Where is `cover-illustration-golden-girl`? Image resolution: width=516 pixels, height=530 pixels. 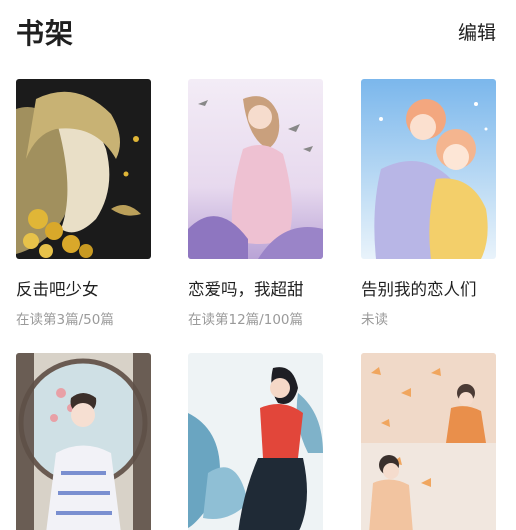 cover-illustration-golden-girl is located at coordinates (83, 169).